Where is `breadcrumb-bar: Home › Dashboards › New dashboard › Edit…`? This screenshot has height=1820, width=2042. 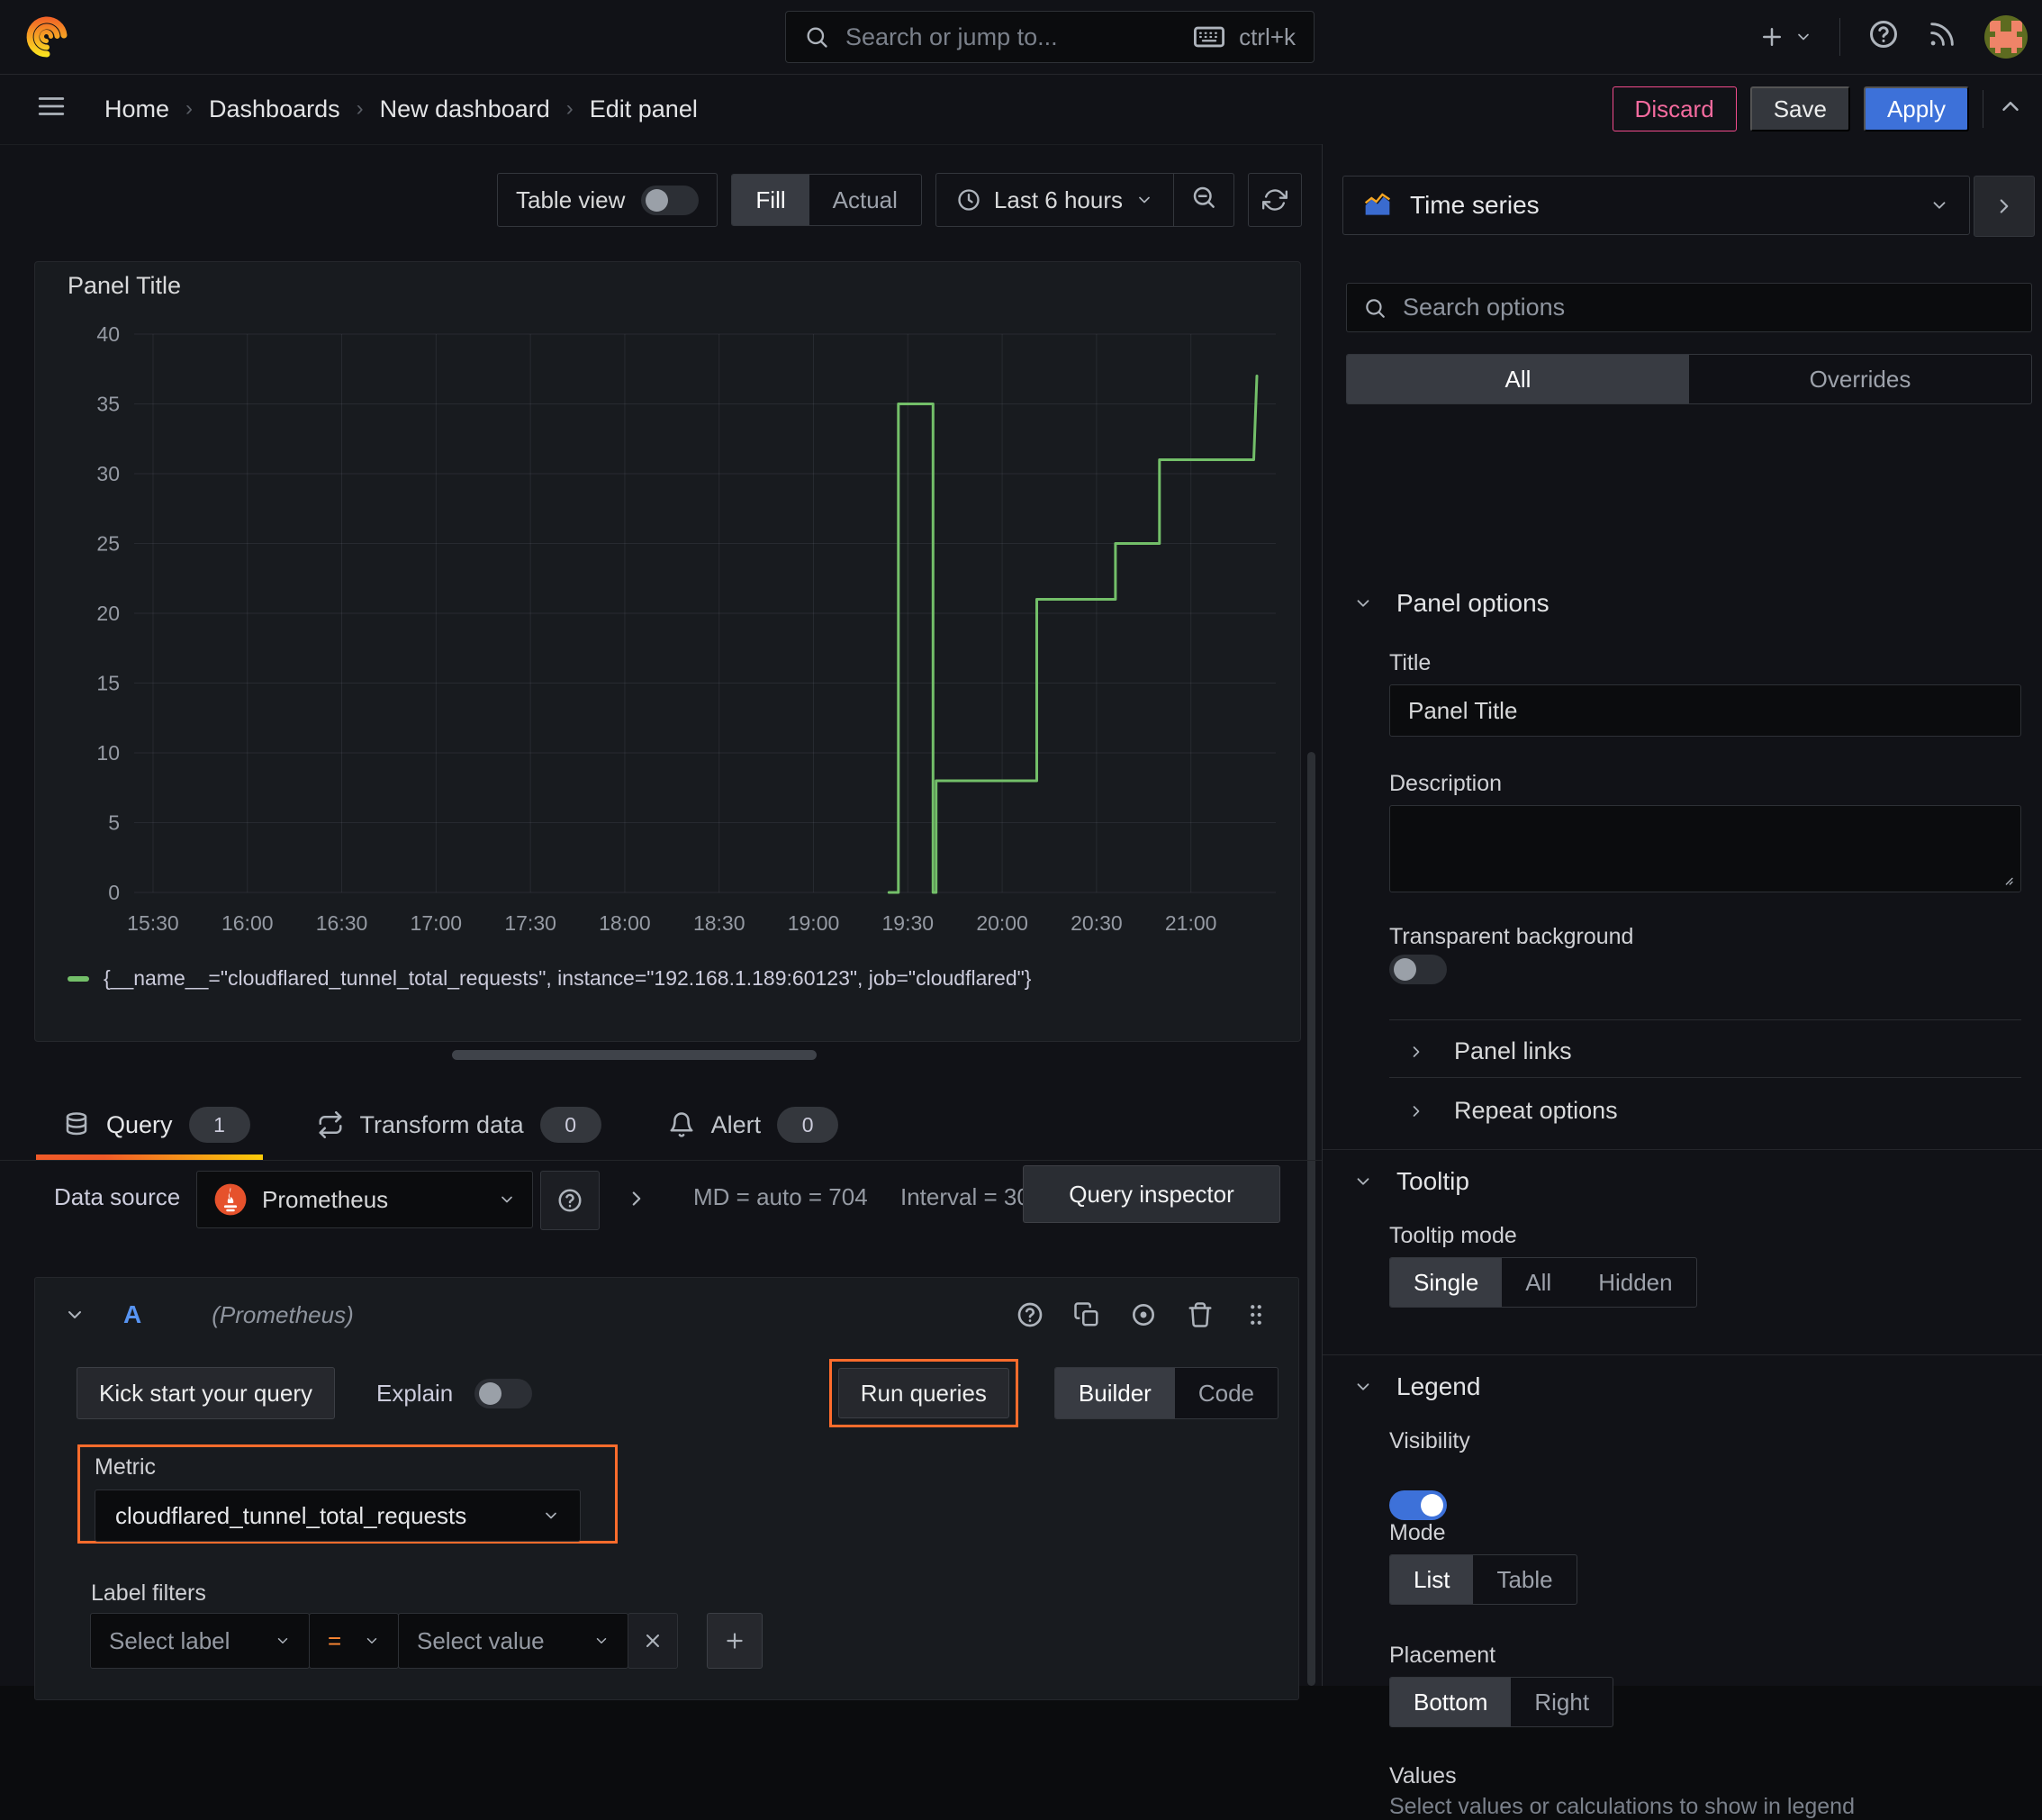 breadcrumb-bar: Home › Dashboards › New dashboard › Edit… is located at coordinates (1021, 110).